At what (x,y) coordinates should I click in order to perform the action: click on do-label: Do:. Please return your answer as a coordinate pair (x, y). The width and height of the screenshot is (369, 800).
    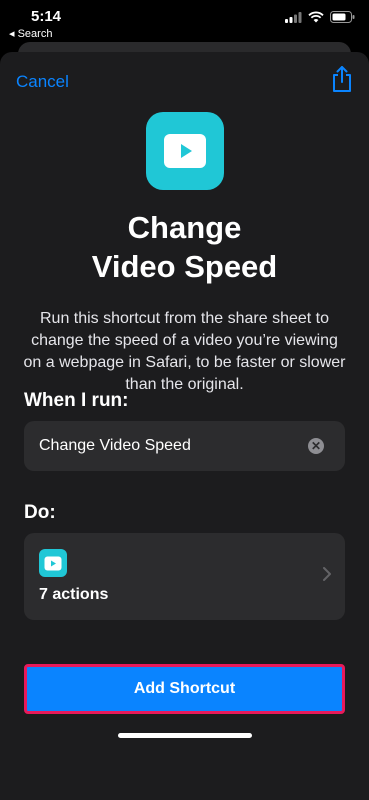
    Looking at the image, I should click on (40, 512).